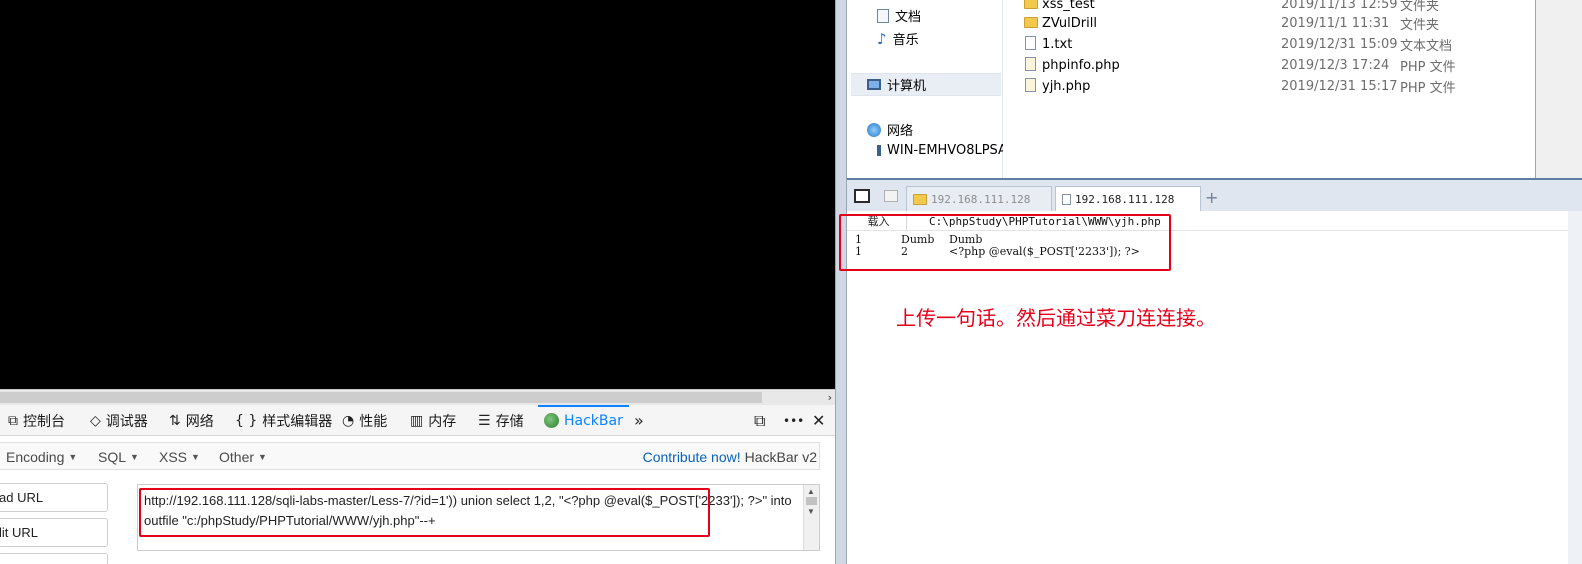 This screenshot has width=1582, height=564. What do you see at coordinates (905, 40) in the screenshot?
I see `nav-label: 音乐` at bounding box center [905, 40].